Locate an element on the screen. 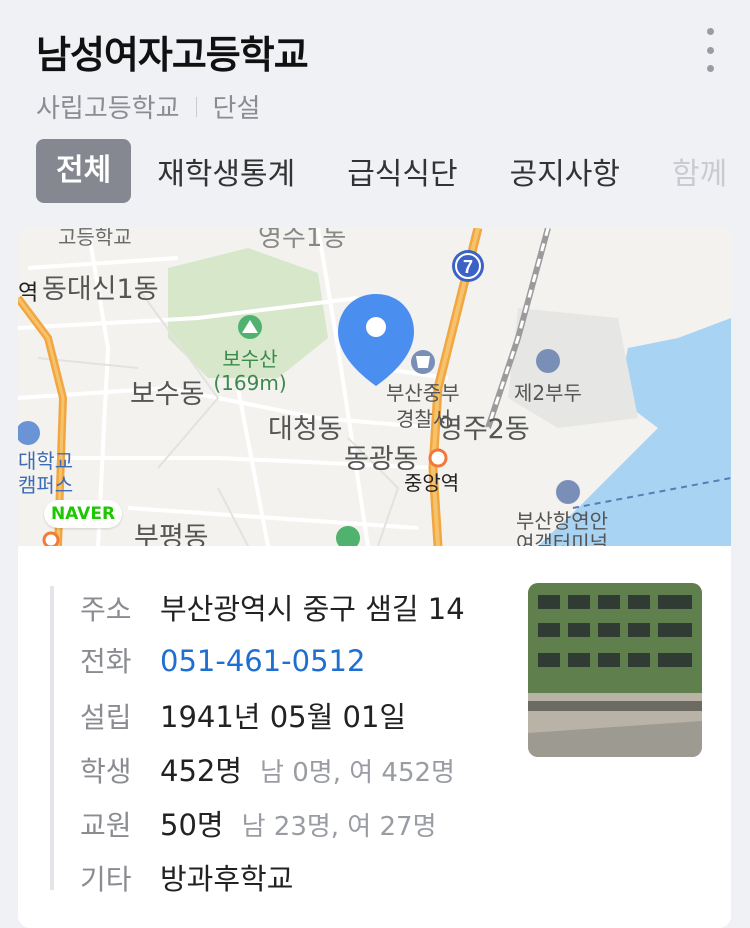  etc-value: 방과후학교 is located at coordinates (227, 879).